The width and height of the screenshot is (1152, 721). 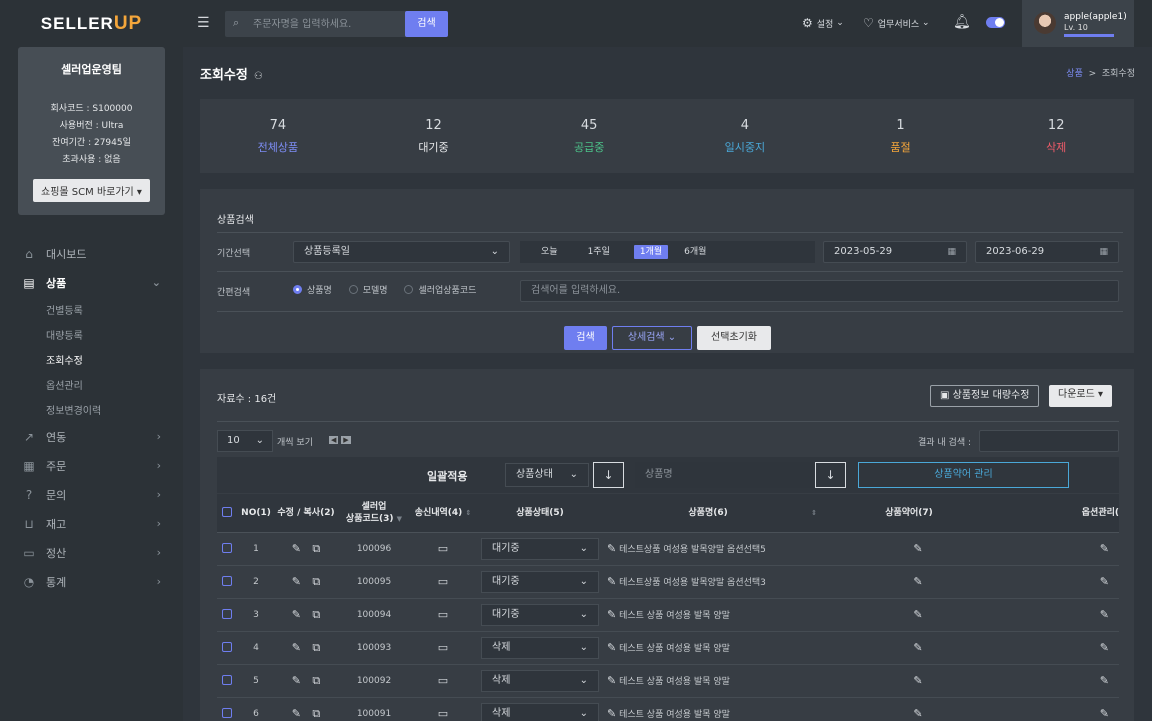 I want to click on user-profile: apple(apple1) Lv. 10, so click(x=1078, y=23).